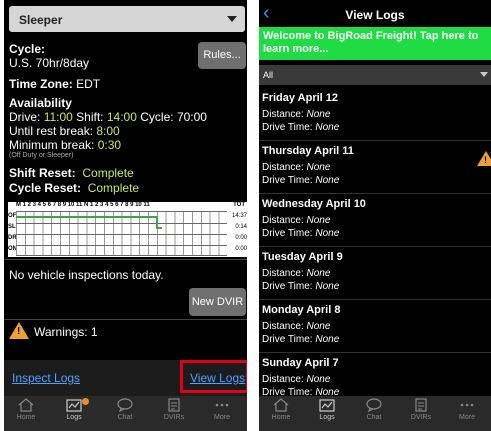 Image resolution: width=491 pixels, height=431 pixels. What do you see at coordinates (157, 117) in the screenshot?
I see `cycle-avail-label: Cycle:` at bounding box center [157, 117].